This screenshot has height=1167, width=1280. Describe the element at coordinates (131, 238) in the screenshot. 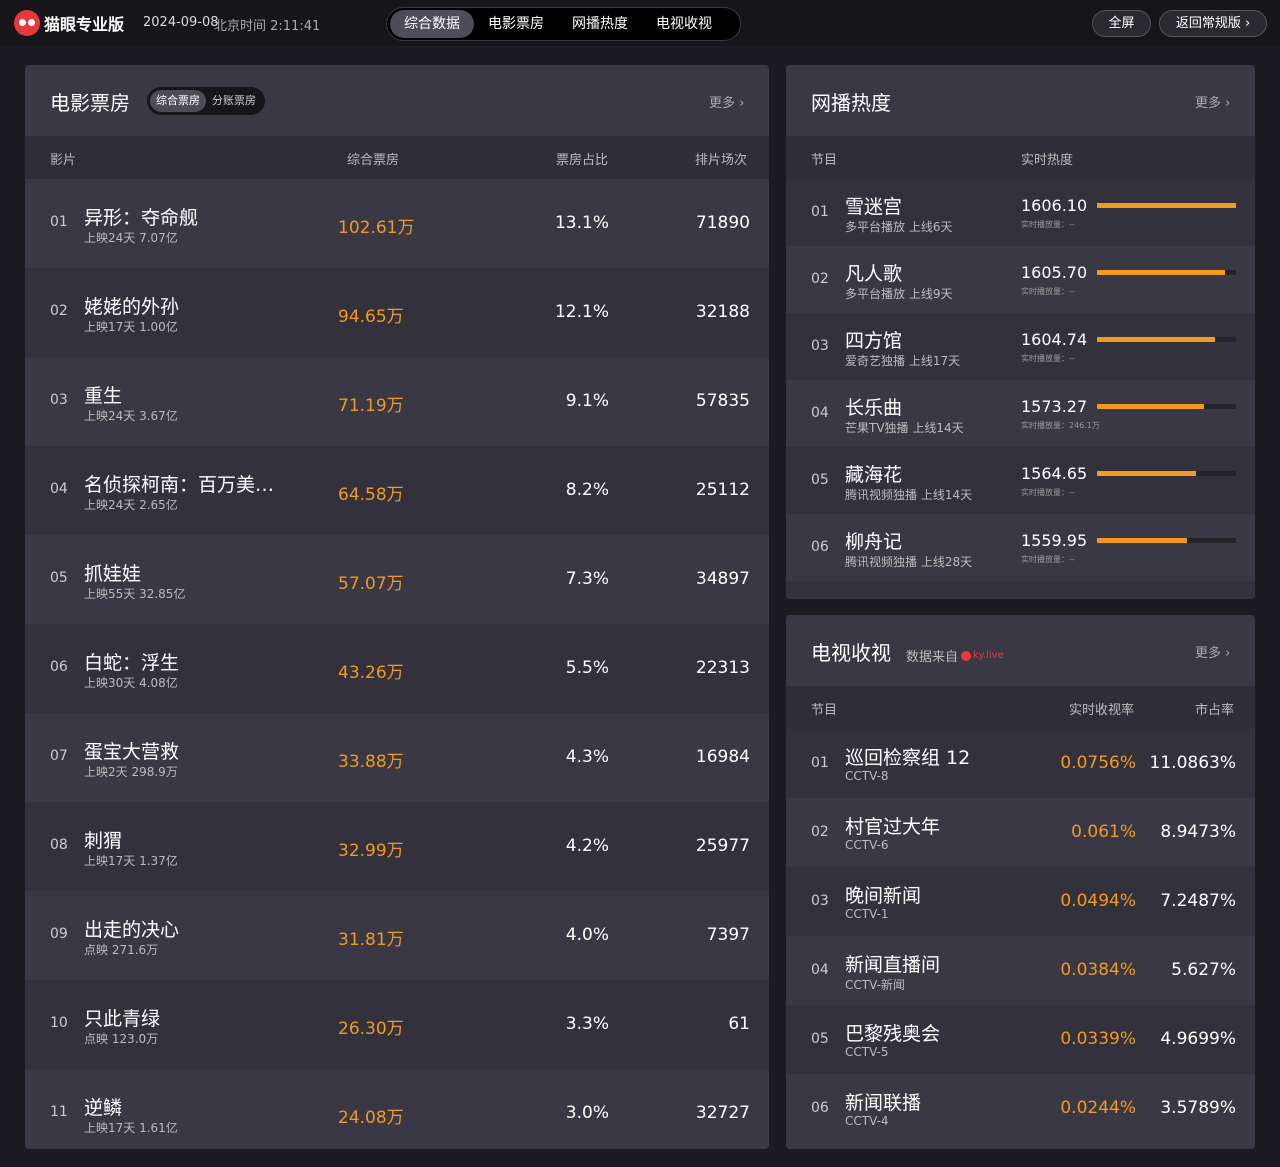

I see `release-info: 上映24天 7.07亿` at that location.